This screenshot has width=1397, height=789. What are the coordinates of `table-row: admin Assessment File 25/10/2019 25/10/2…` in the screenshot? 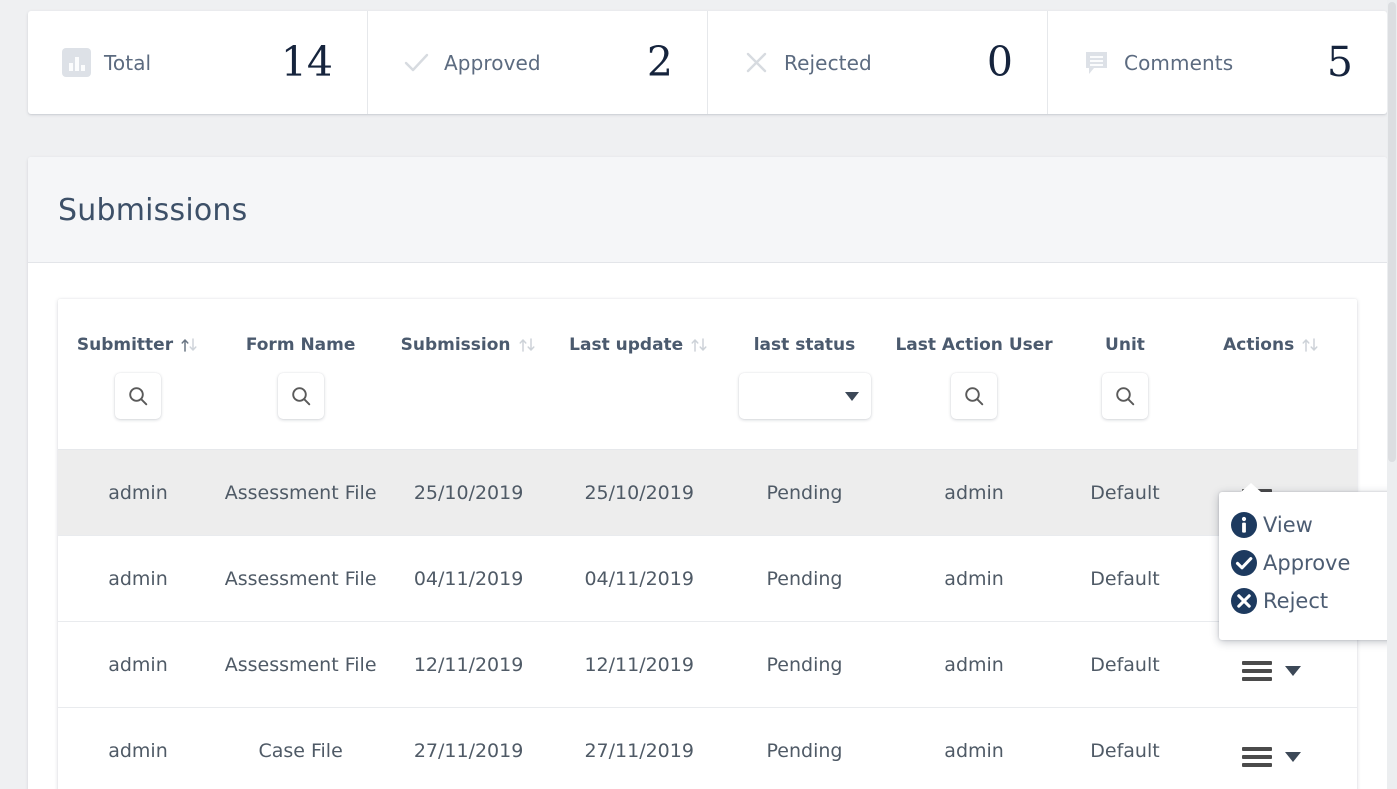 It's located at (707, 492).